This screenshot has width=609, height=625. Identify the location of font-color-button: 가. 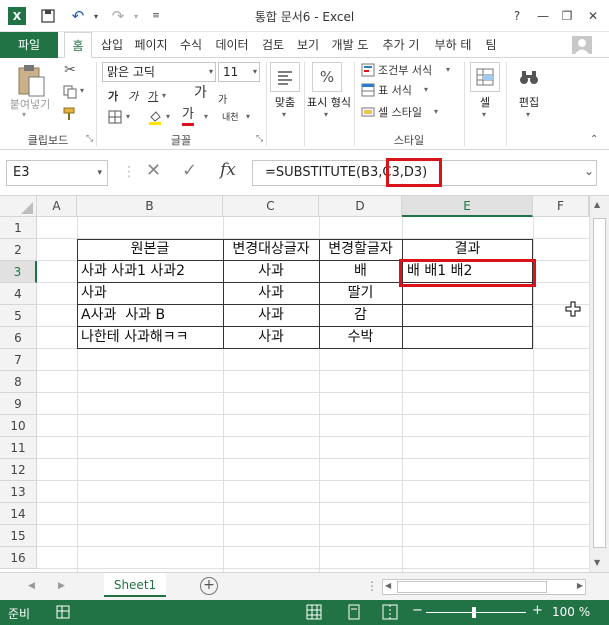
(188, 116).